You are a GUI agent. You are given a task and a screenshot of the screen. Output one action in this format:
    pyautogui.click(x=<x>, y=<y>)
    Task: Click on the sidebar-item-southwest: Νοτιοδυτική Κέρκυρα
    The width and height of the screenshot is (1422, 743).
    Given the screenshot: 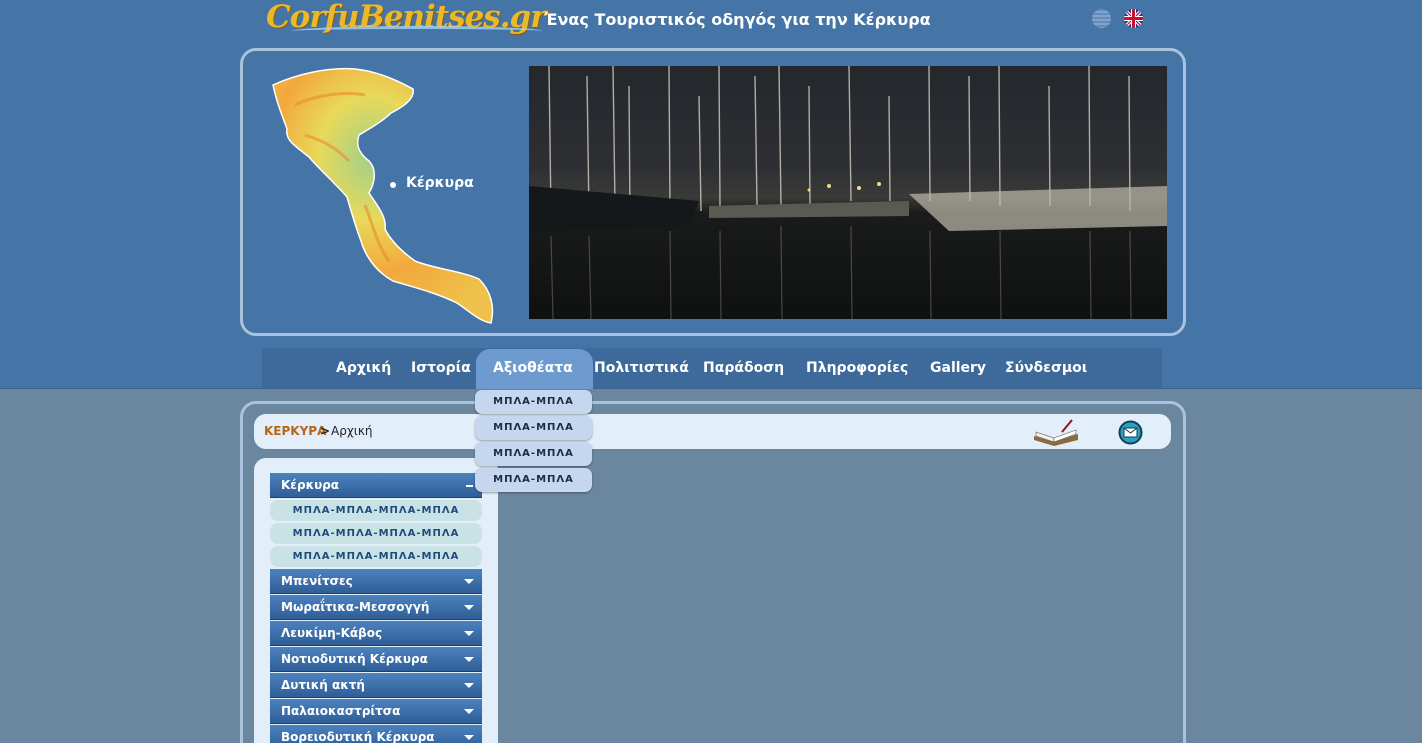 What is the action you would take?
    pyautogui.click(x=376, y=659)
    